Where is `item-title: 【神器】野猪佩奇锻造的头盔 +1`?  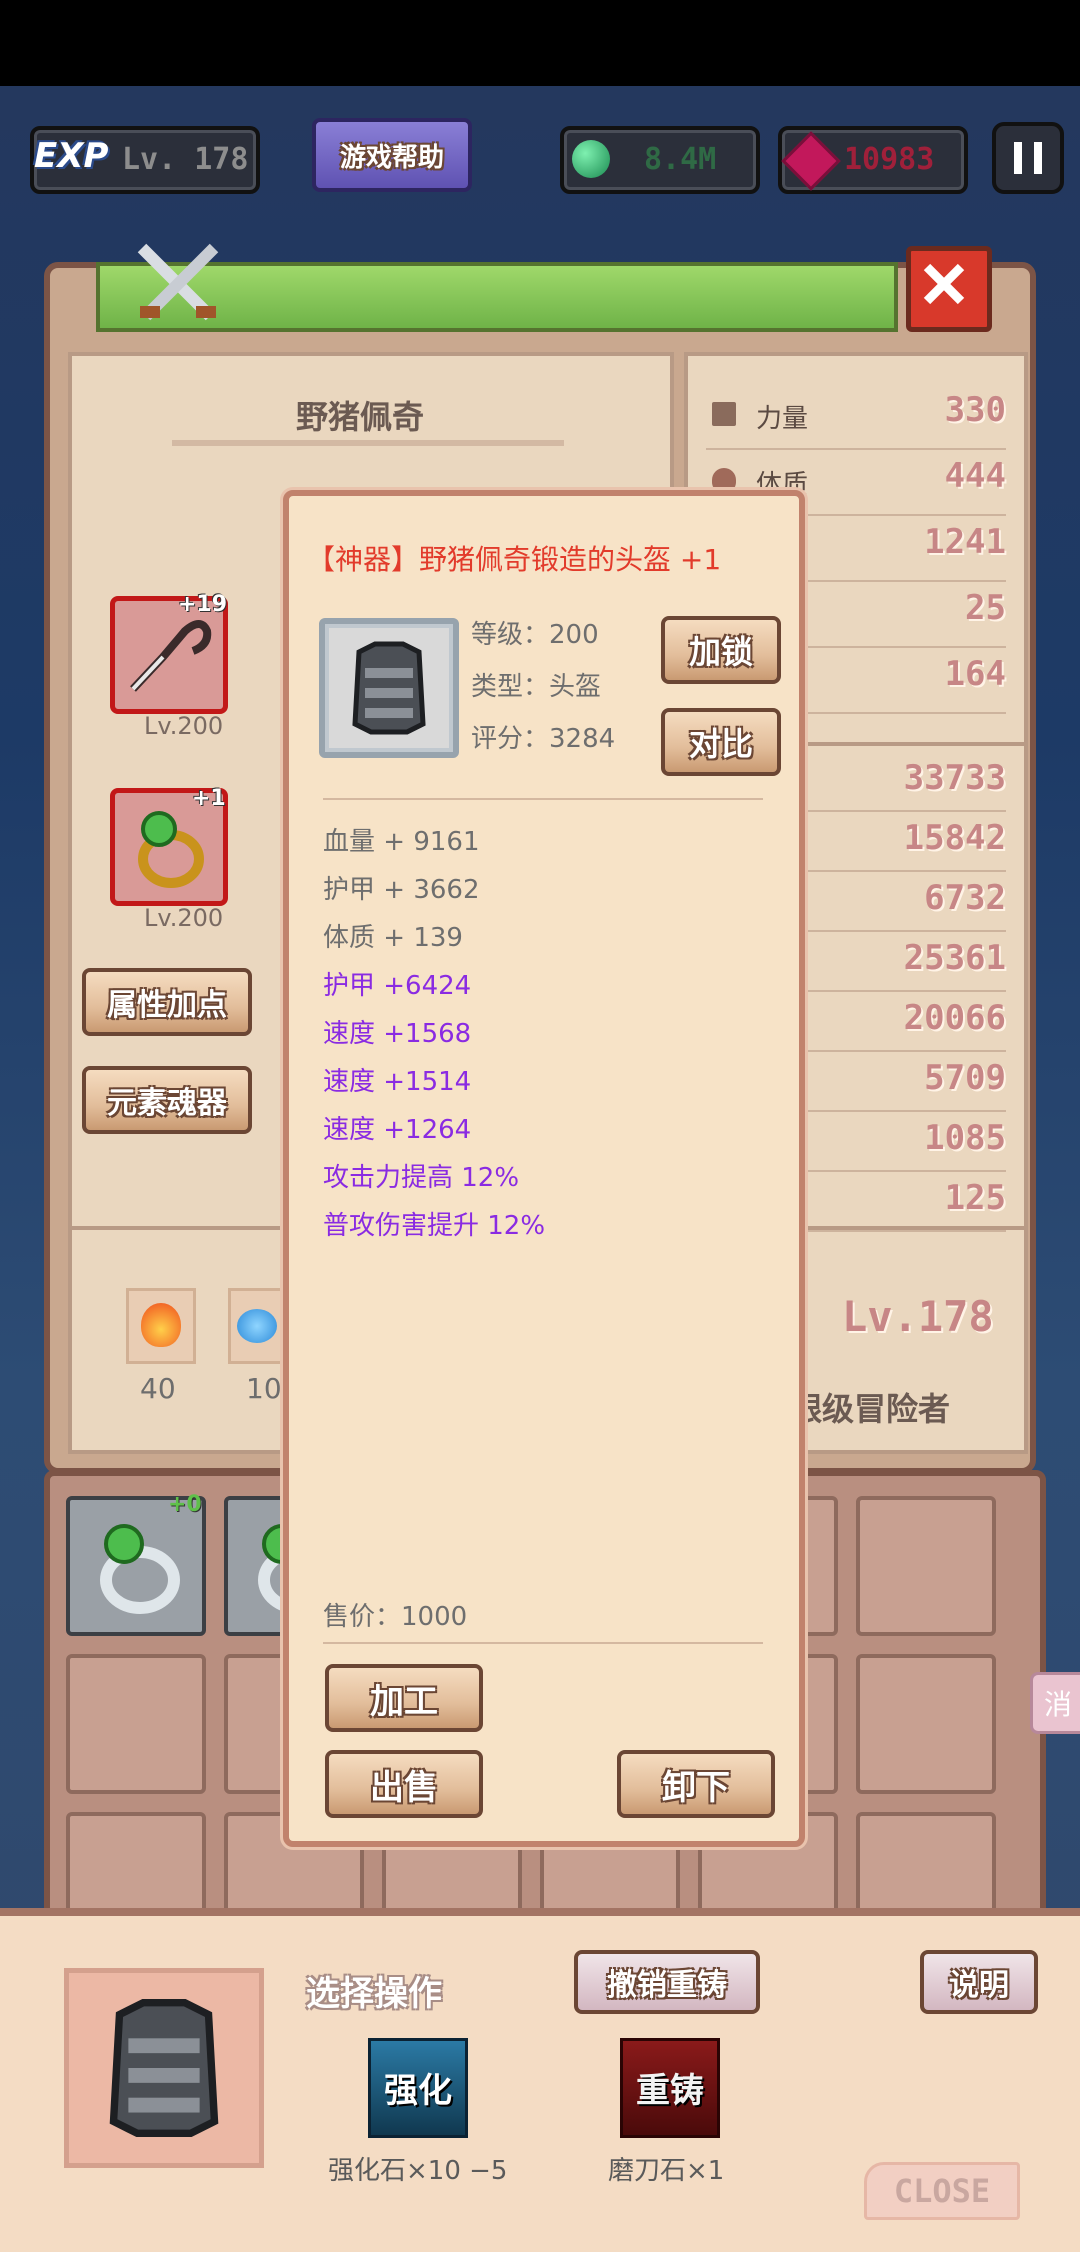
item-title: 【神器】野猪佩奇锻造的头盔 +1 is located at coordinates (514, 559).